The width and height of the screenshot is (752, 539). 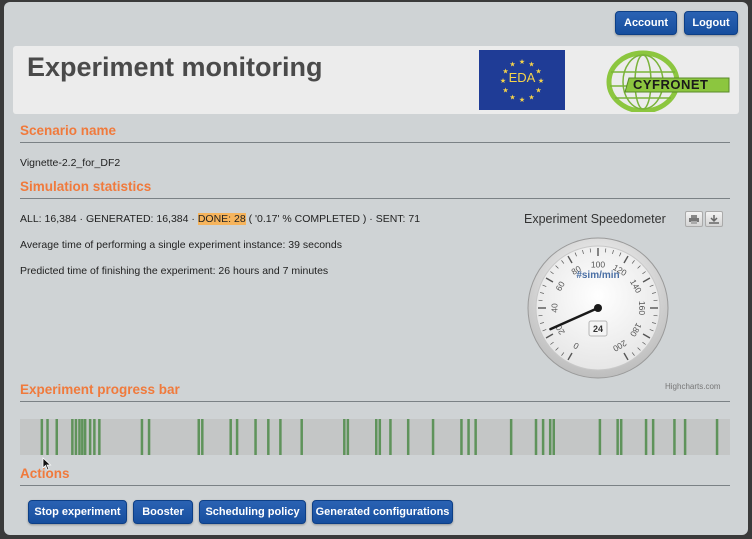 I want to click on download-icon, so click(x=714, y=219).